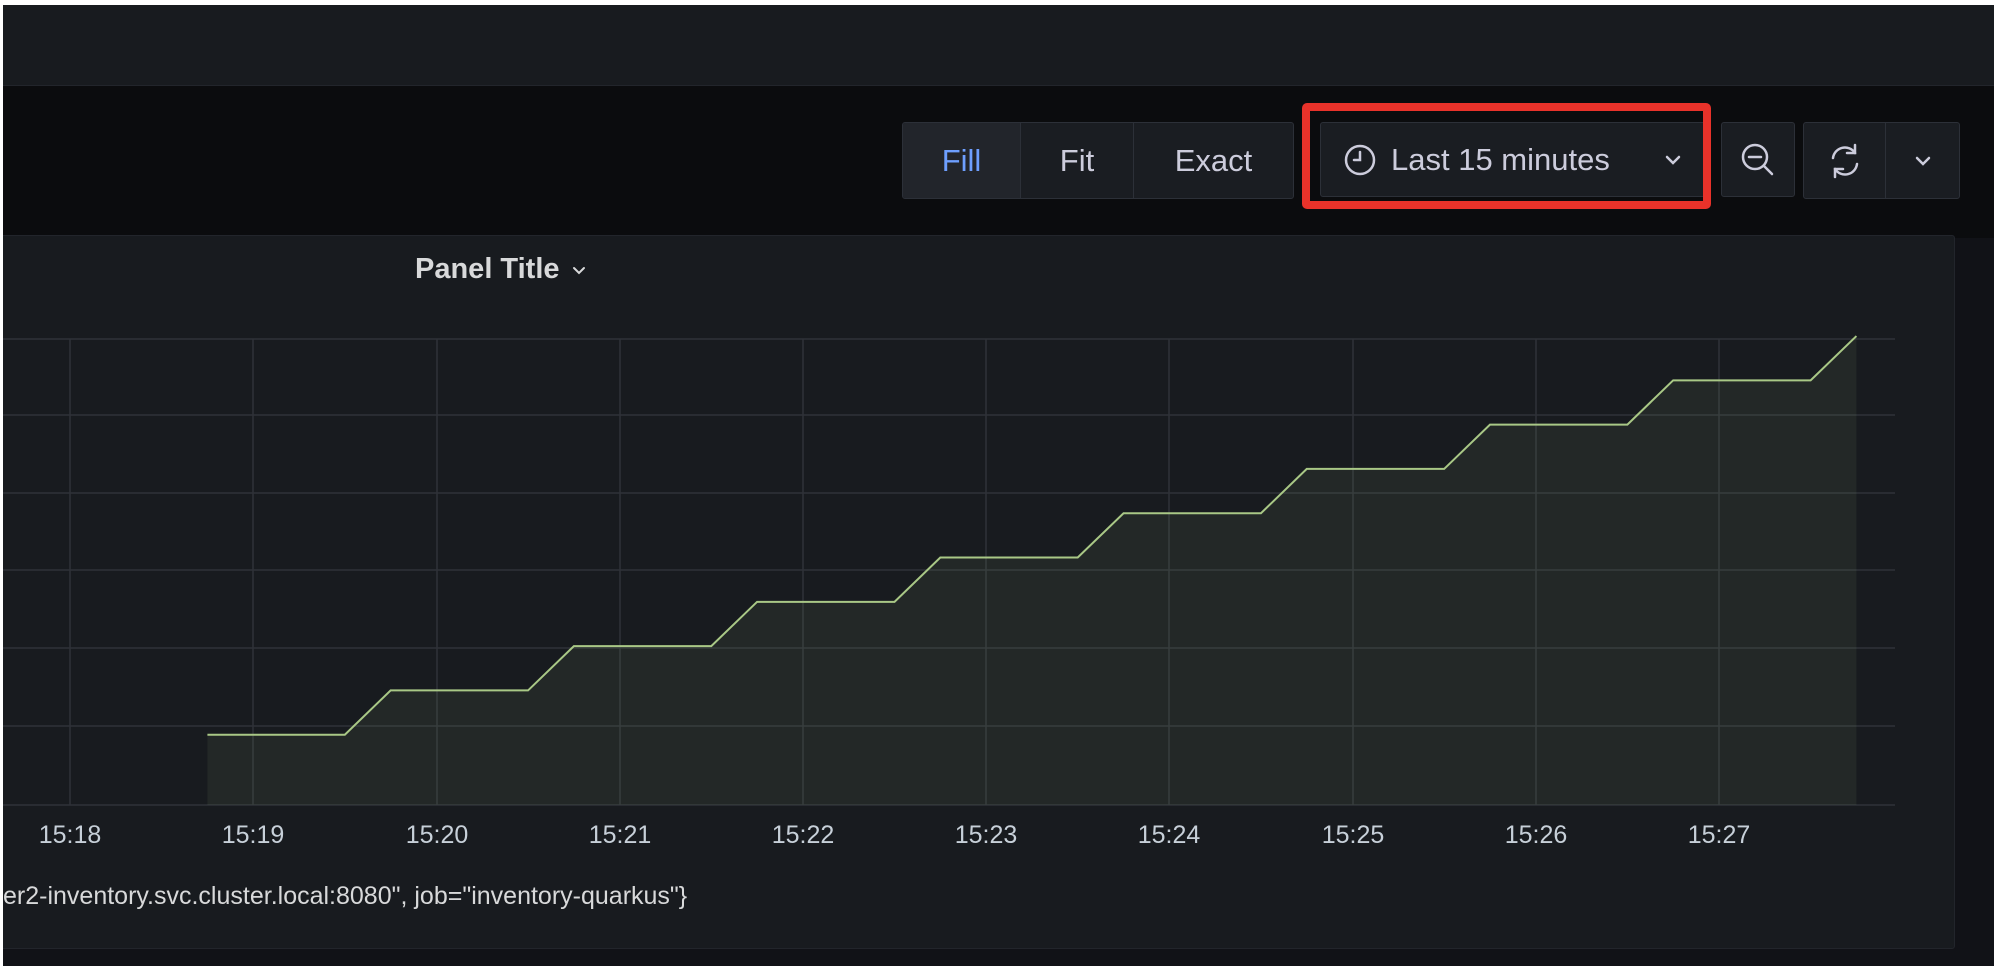 This screenshot has width=1996, height=974. What do you see at coordinates (1536, 835) in the screenshot?
I see `x-tick-label: 15:26` at bounding box center [1536, 835].